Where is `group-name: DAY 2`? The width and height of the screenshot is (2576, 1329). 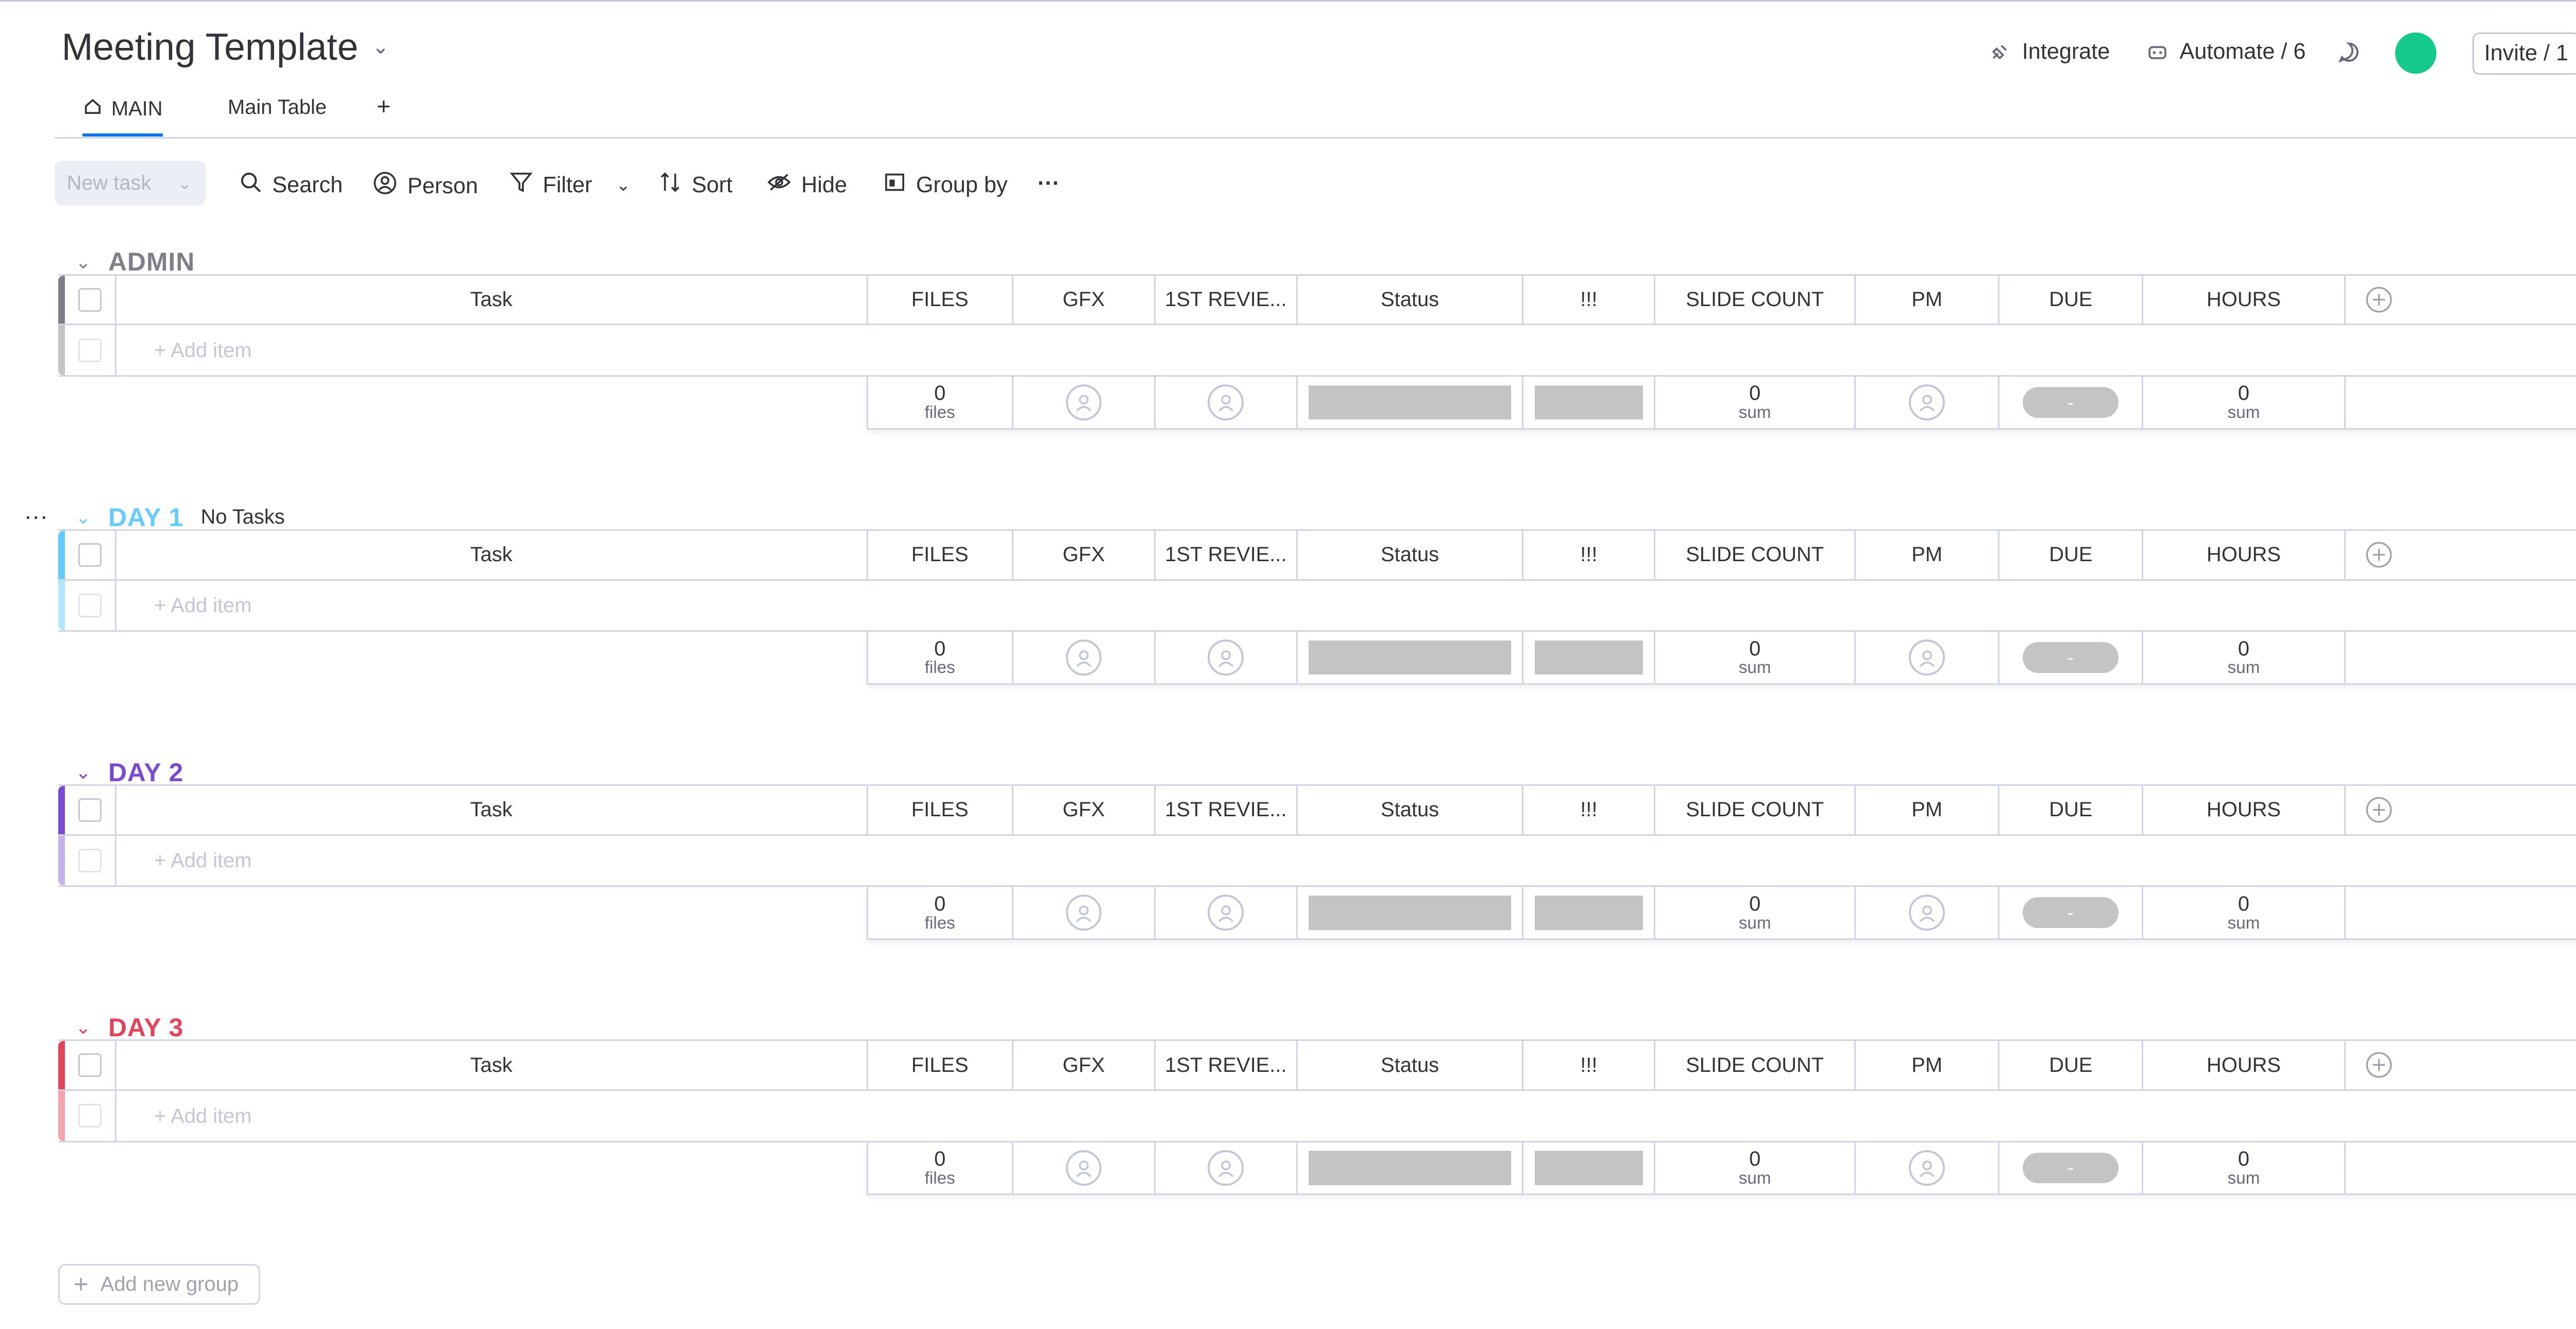
group-name: DAY 2 is located at coordinates (145, 772).